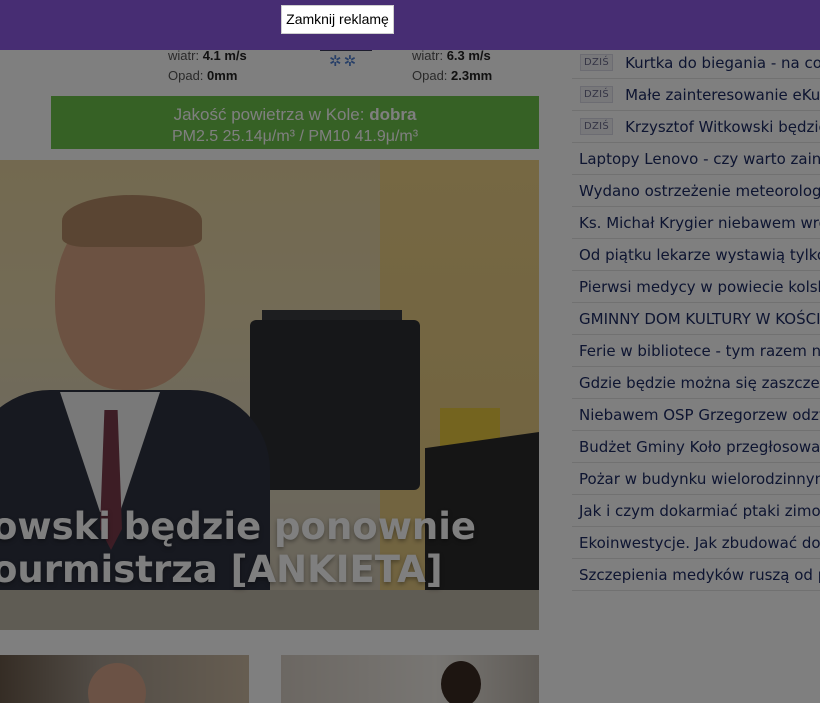 The width and height of the screenshot is (820, 703). What do you see at coordinates (337, 19) in the screenshot?
I see `close-ad-button: Zamknij reklamę` at bounding box center [337, 19].